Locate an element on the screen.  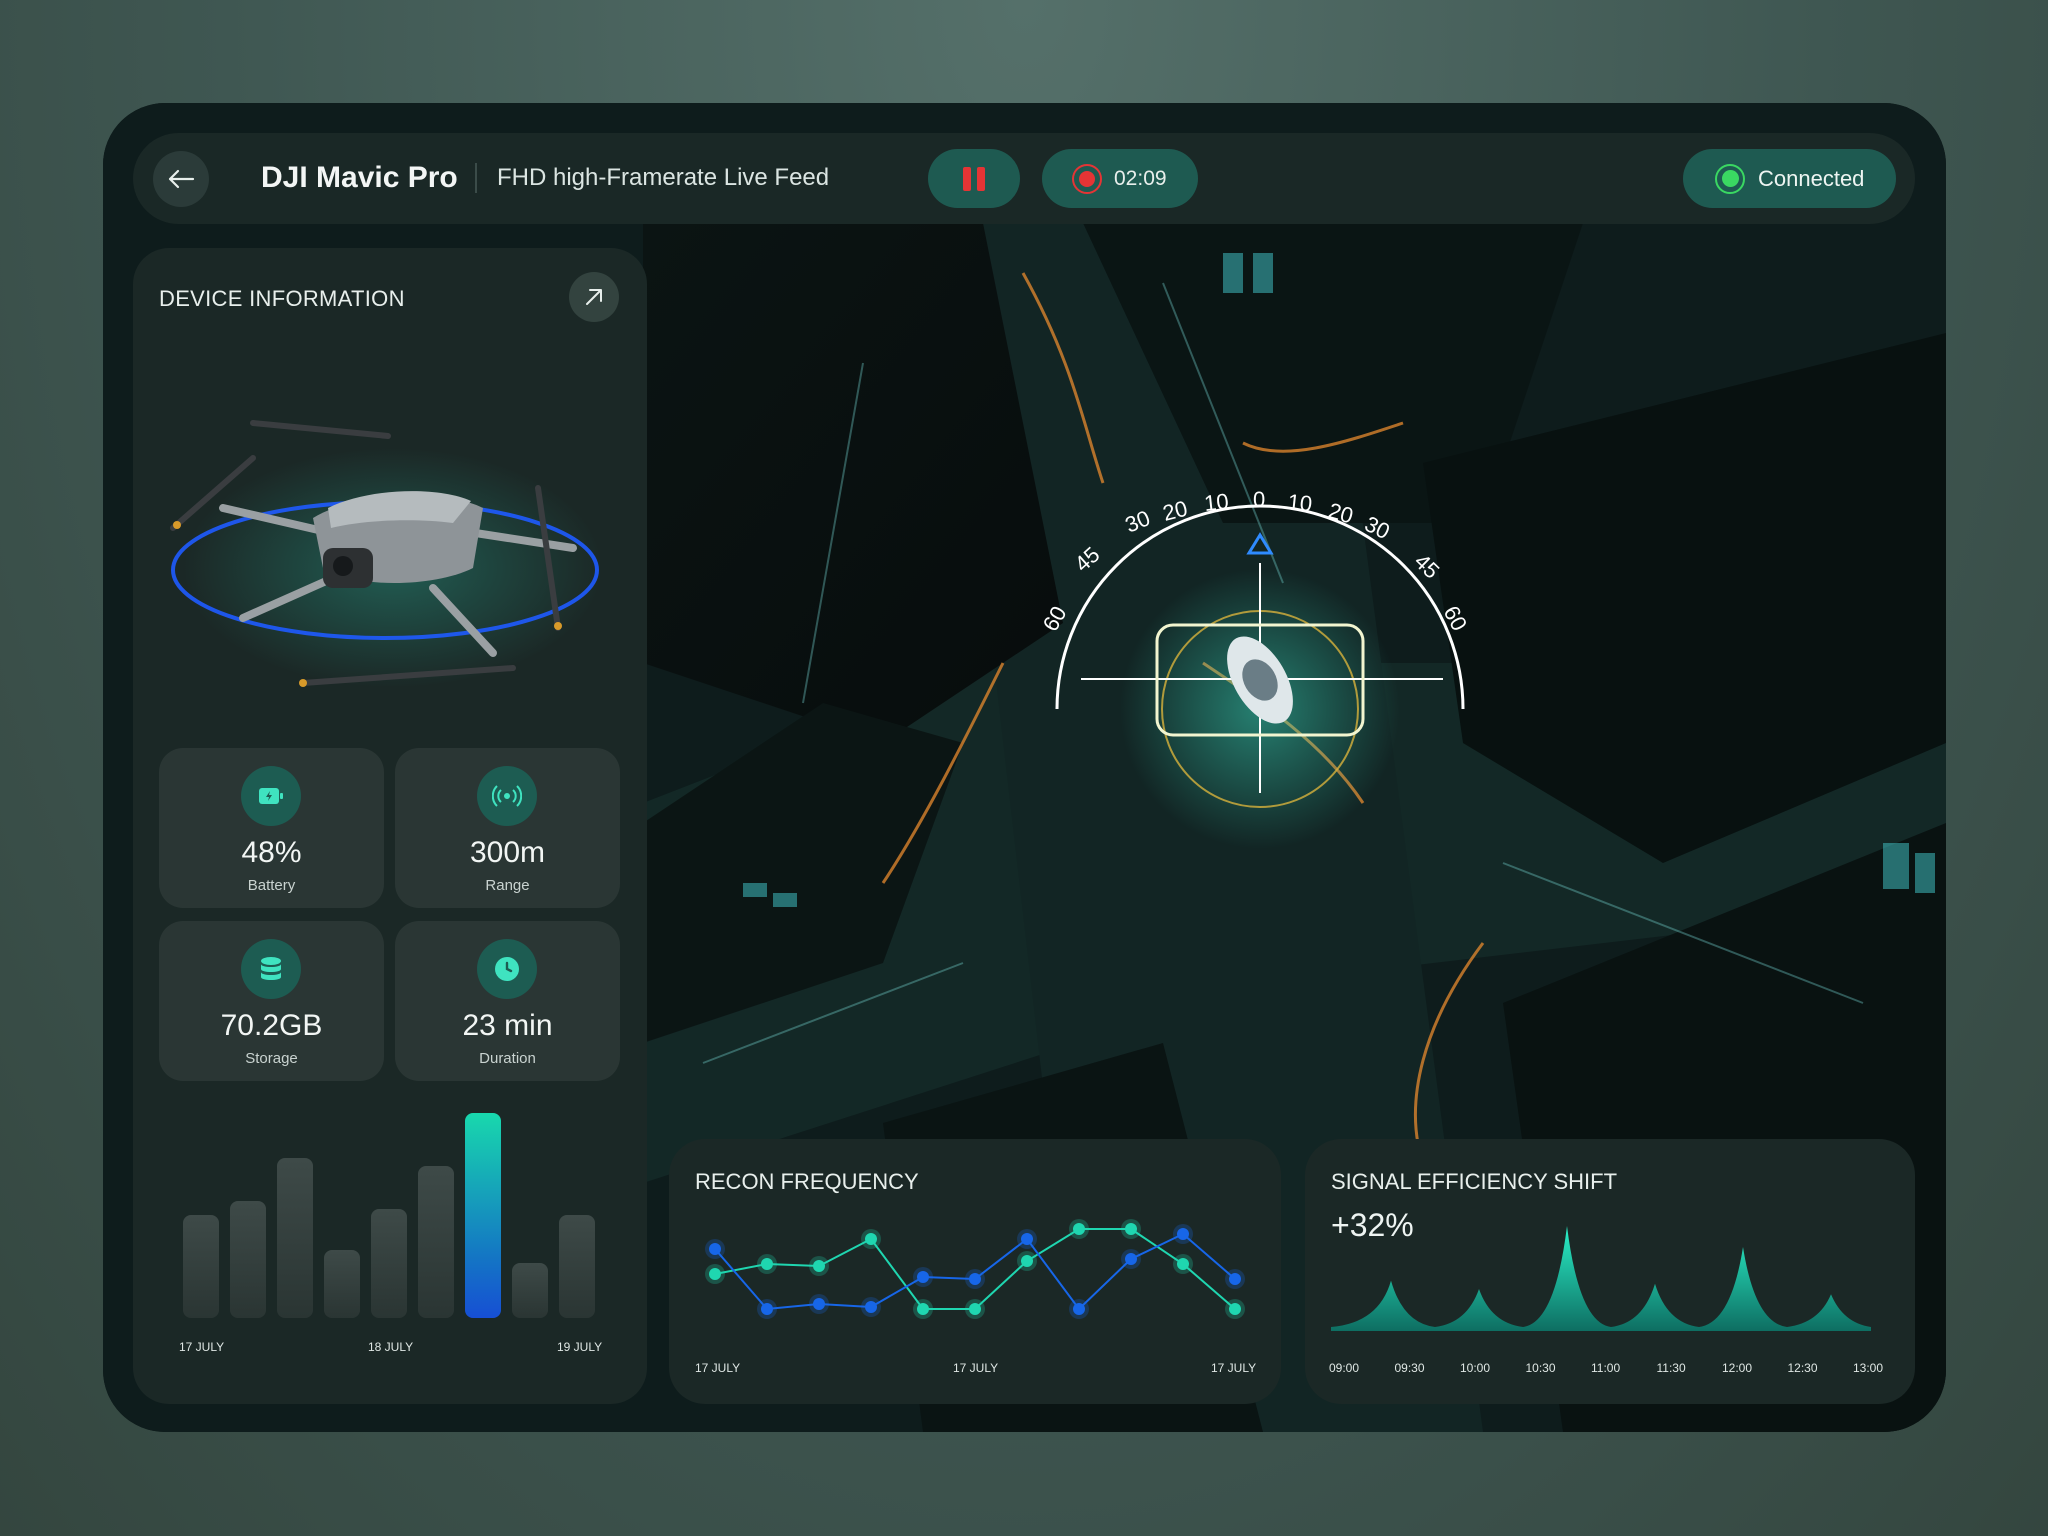
bar-chart-tick-label: 17 JULY is located at coordinates (202, 1347).